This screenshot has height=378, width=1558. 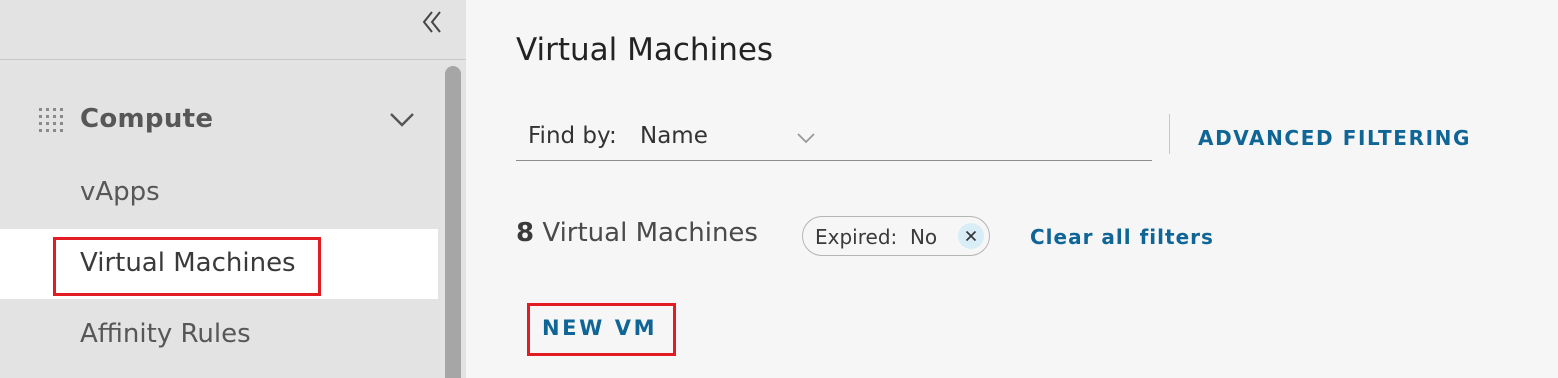 What do you see at coordinates (971, 236) in the screenshot?
I see `close-icon` at bounding box center [971, 236].